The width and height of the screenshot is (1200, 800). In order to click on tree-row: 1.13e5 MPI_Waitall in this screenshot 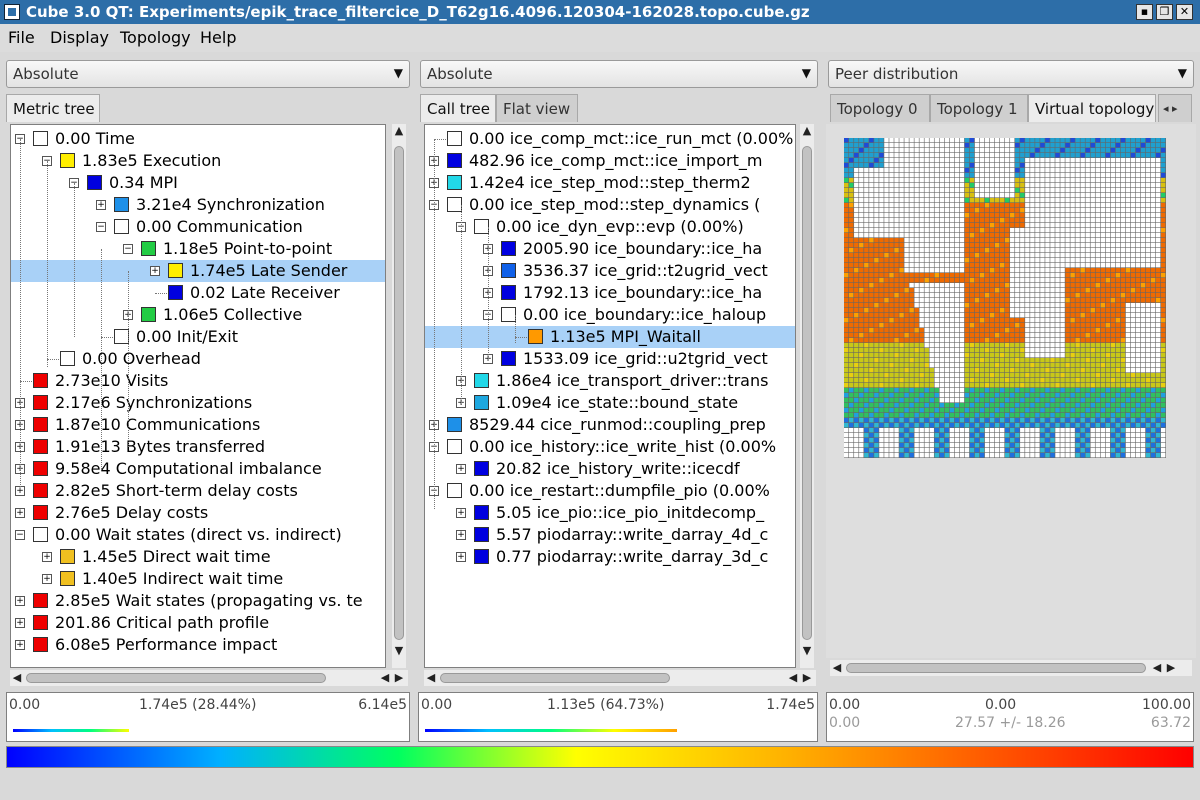, I will do `click(610, 337)`.